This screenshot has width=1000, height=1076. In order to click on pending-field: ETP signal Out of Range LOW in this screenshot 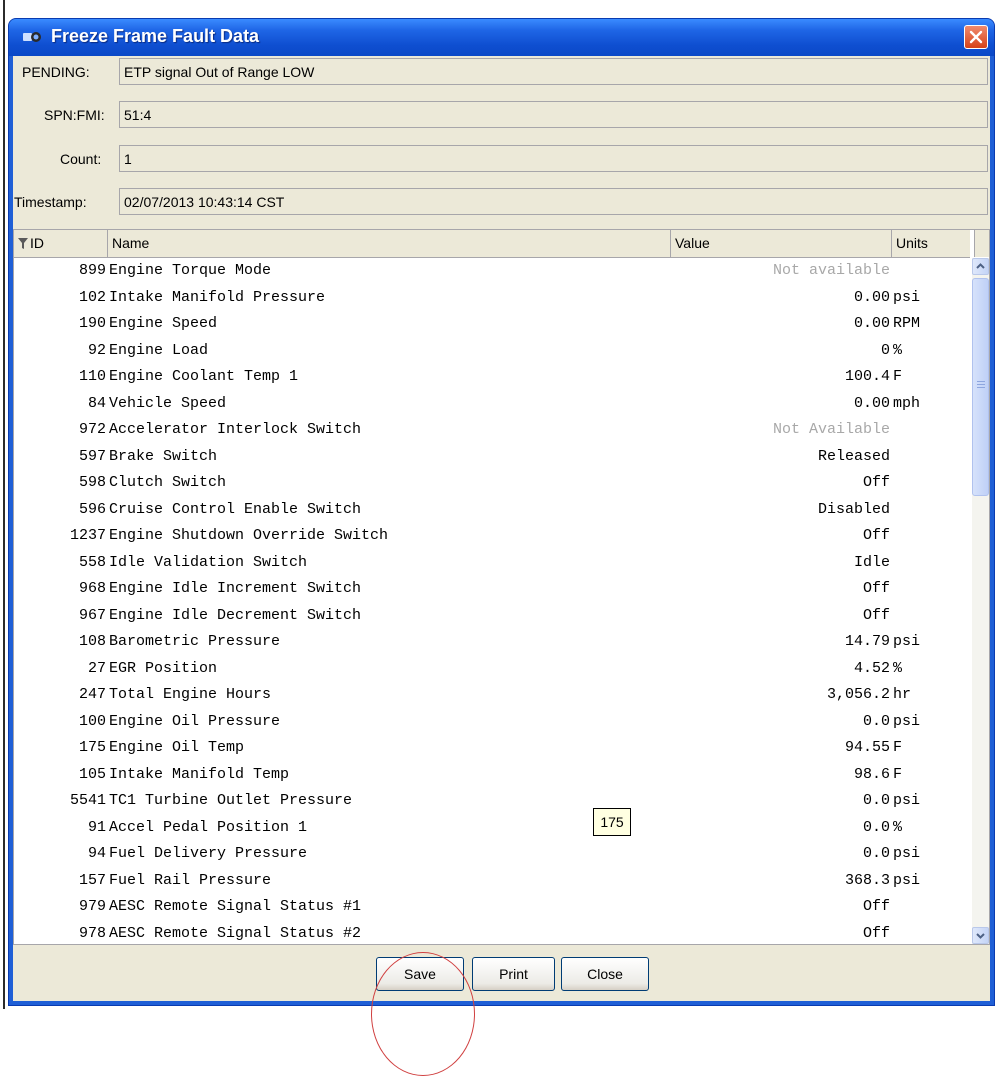, I will do `click(553, 71)`.